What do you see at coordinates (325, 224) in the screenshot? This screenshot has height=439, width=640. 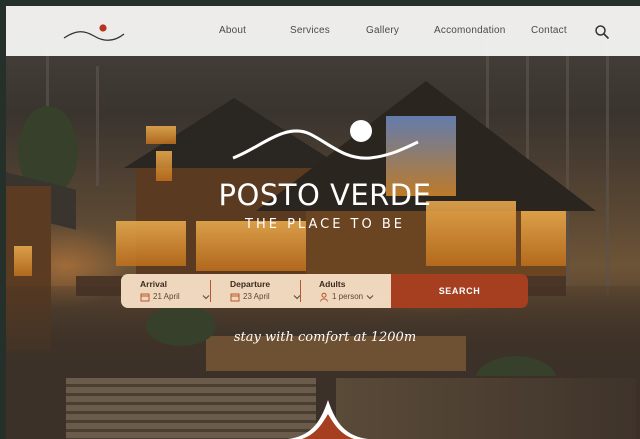 I see `hero-subtitle: THE PLACE TO BE` at bounding box center [325, 224].